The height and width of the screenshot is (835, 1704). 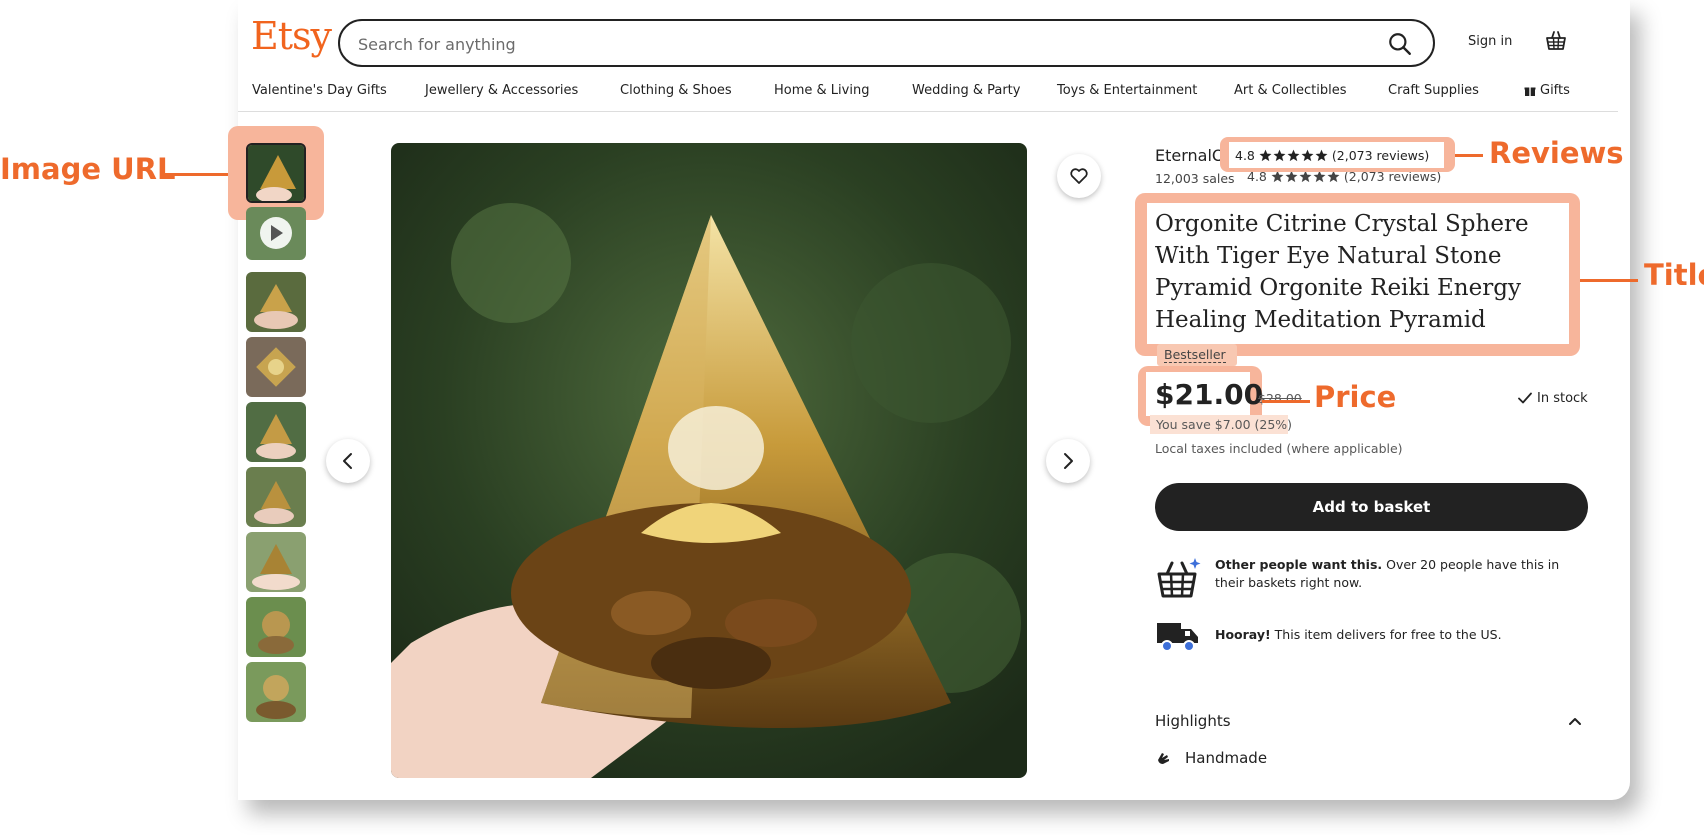 I want to click on chevron-left-icon, so click(x=347, y=461).